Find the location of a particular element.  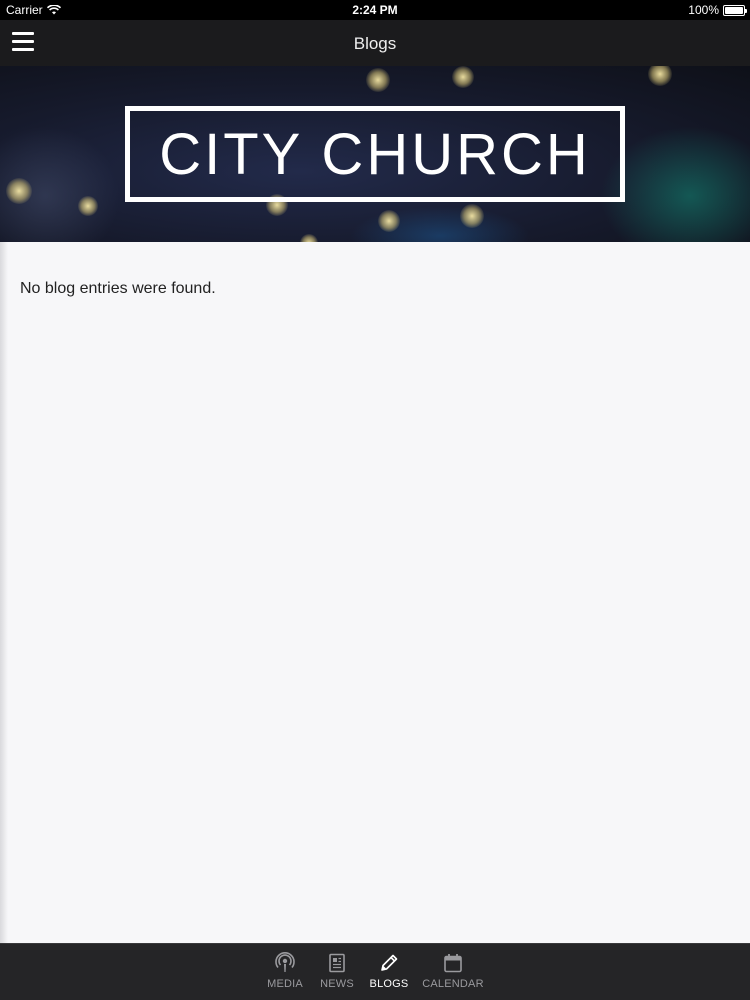

battery-status: 100% is located at coordinates (717, 10).